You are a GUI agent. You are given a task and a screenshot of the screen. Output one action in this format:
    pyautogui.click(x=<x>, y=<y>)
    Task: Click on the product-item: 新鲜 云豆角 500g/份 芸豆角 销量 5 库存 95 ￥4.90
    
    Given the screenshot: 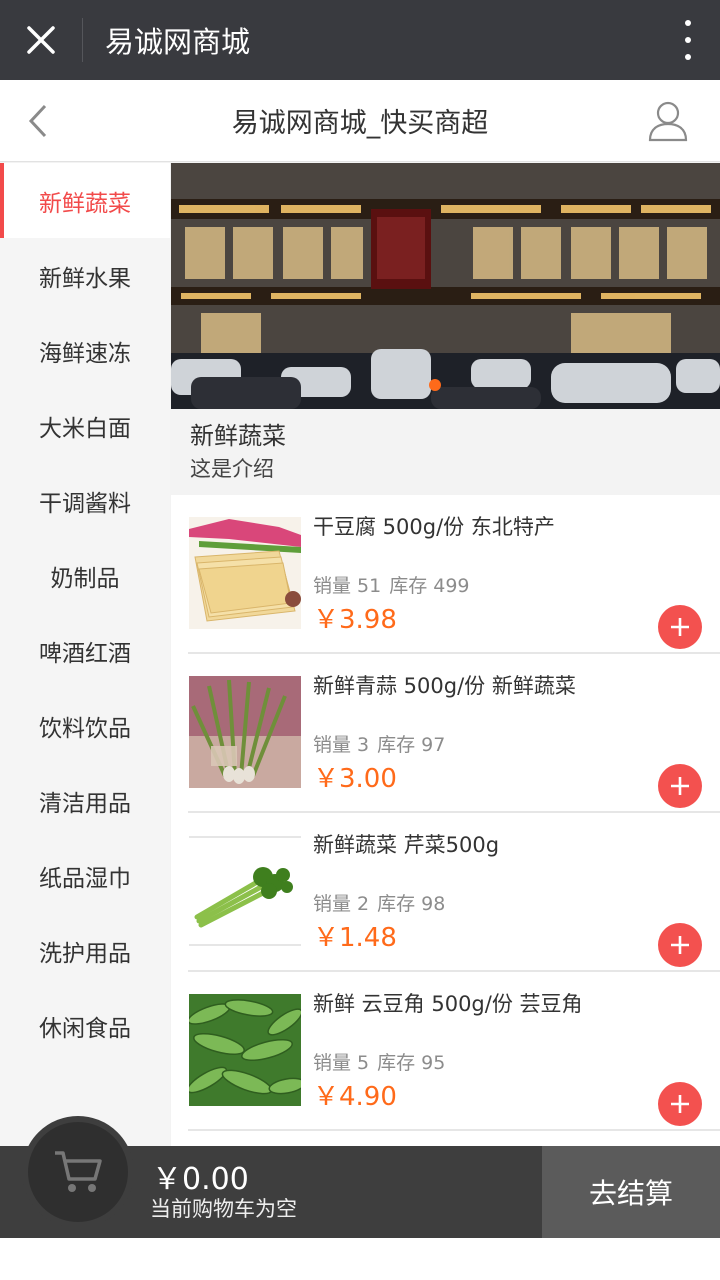 What is the action you would take?
    pyautogui.click(x=454, y=1051)
    